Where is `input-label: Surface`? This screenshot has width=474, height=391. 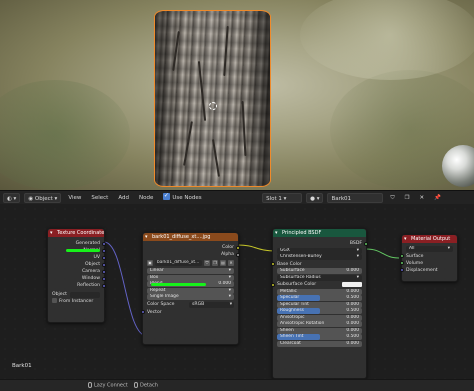
input-label: Surface is located at coordinates (415, 256).